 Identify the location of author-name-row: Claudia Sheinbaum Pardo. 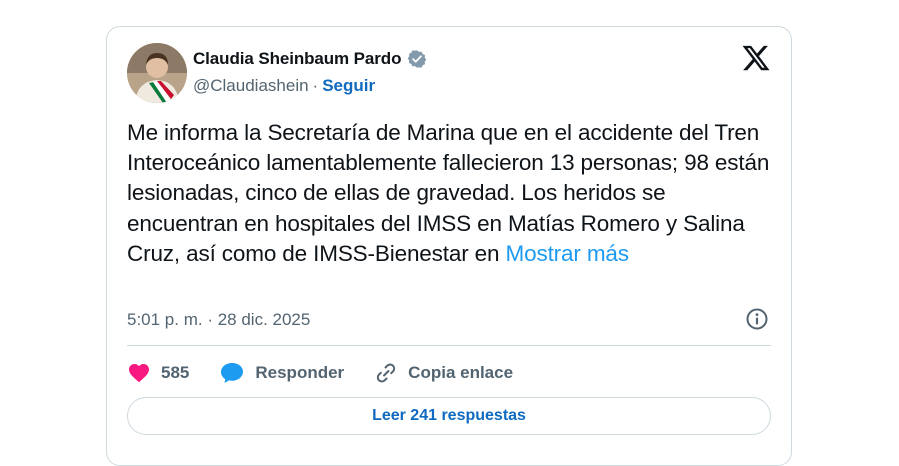
(310, 59).